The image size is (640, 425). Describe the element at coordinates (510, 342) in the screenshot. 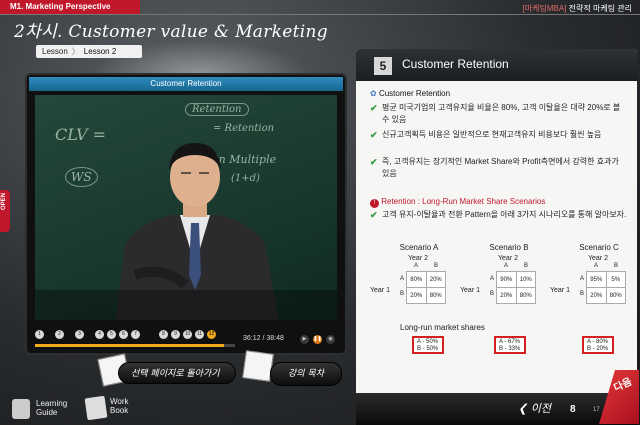

I see `share-a: A - 67%` at that location.